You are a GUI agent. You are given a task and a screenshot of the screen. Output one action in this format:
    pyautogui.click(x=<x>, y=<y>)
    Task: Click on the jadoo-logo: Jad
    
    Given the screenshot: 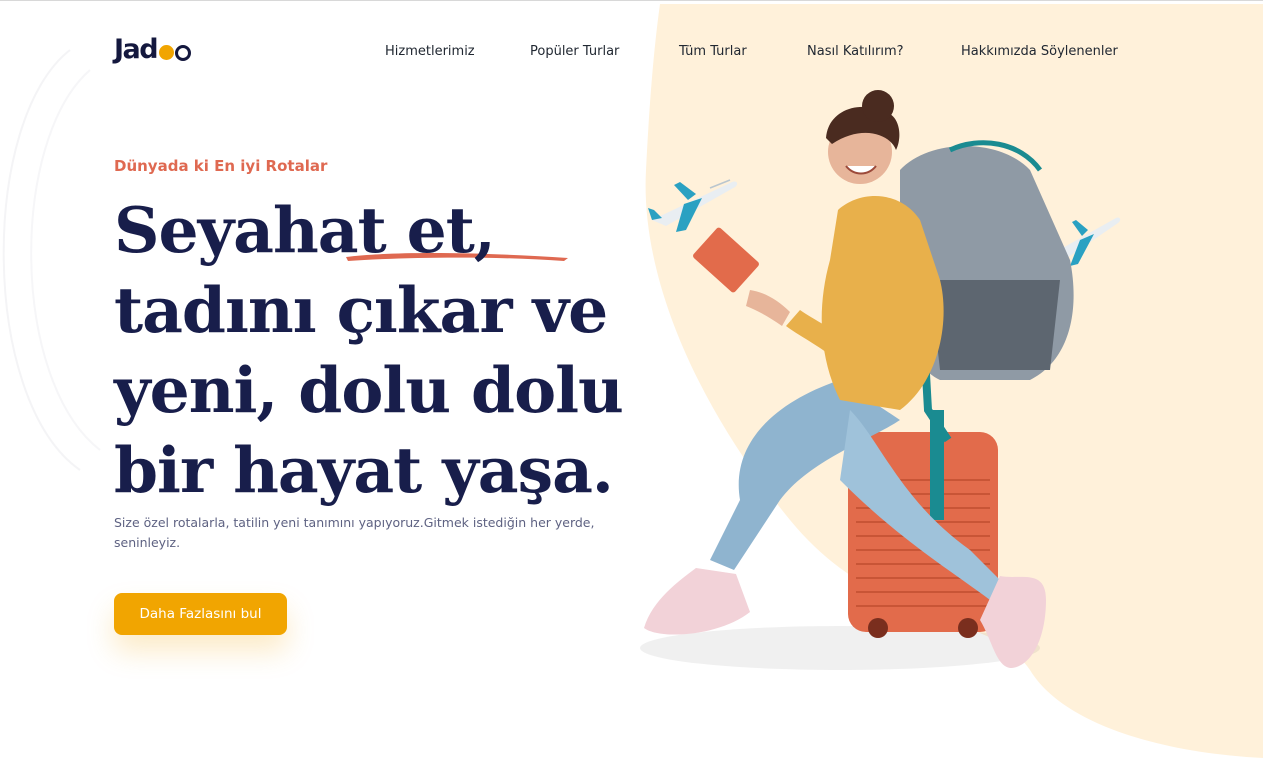 What is the action you would take?
    pyautogui.click(x=153, y=49)
    